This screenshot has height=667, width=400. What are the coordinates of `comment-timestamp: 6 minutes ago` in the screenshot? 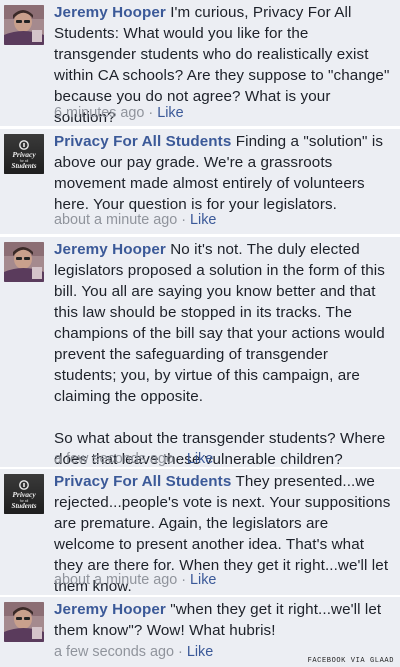 It's located at (99, 113).